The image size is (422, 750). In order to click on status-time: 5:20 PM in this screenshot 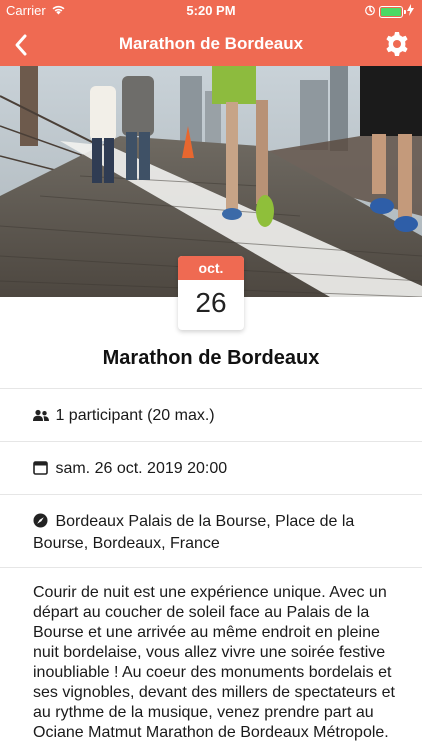, I will do `click(211, 10)`.